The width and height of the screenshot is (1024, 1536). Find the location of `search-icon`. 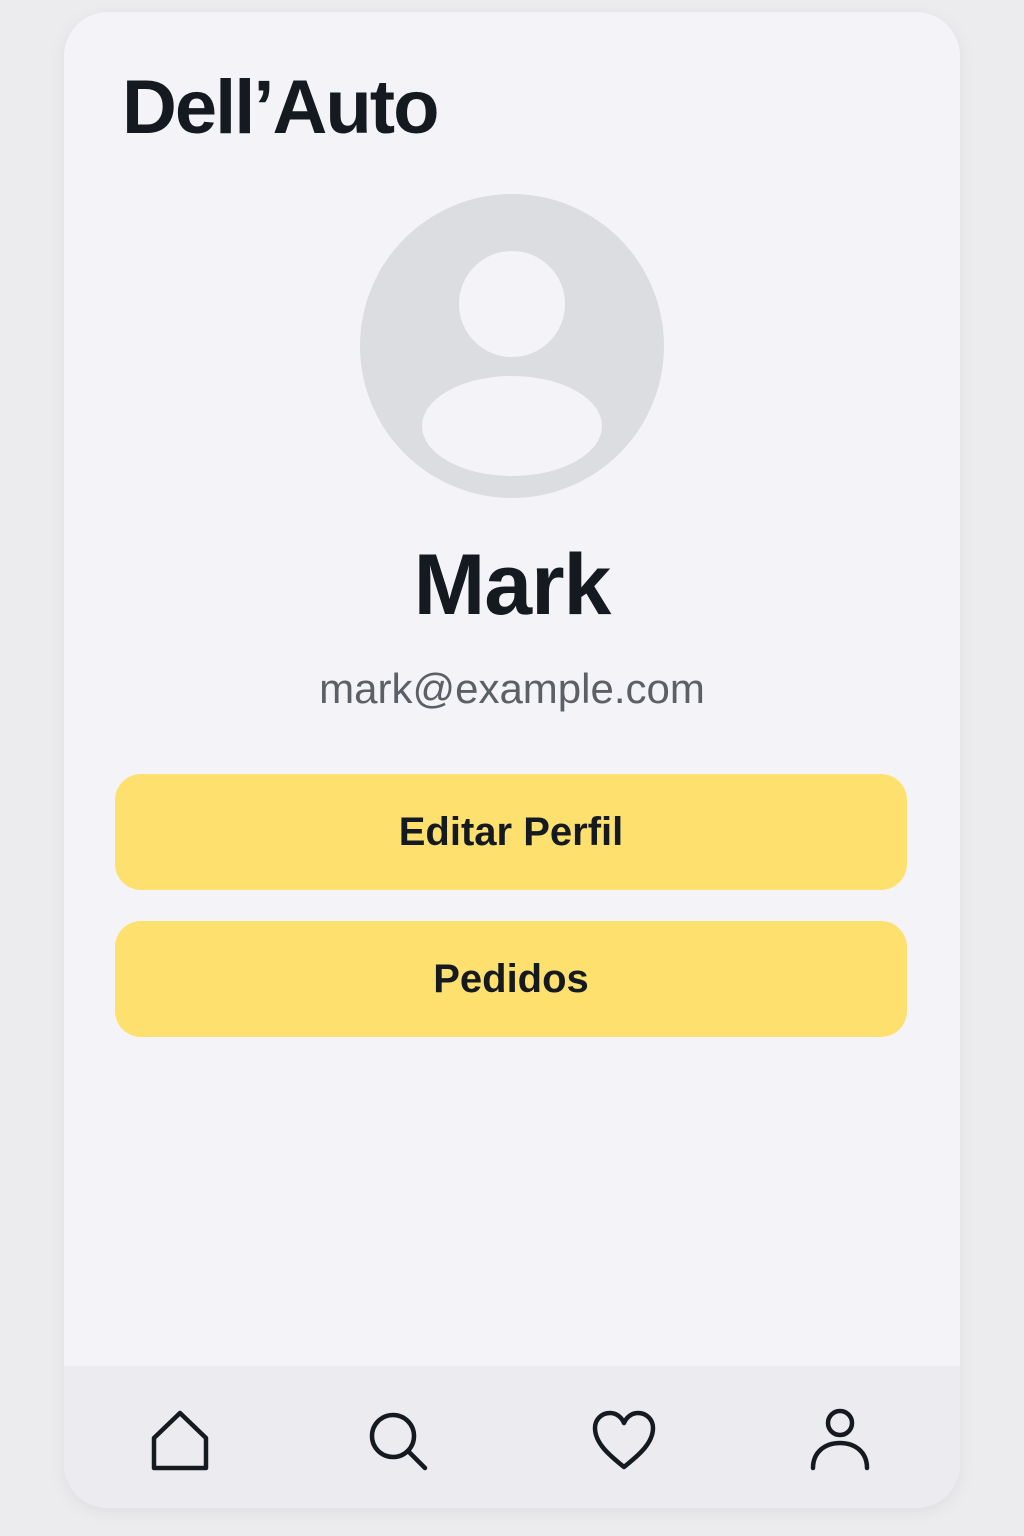

search-icon is located at coordinates (398, 1441).